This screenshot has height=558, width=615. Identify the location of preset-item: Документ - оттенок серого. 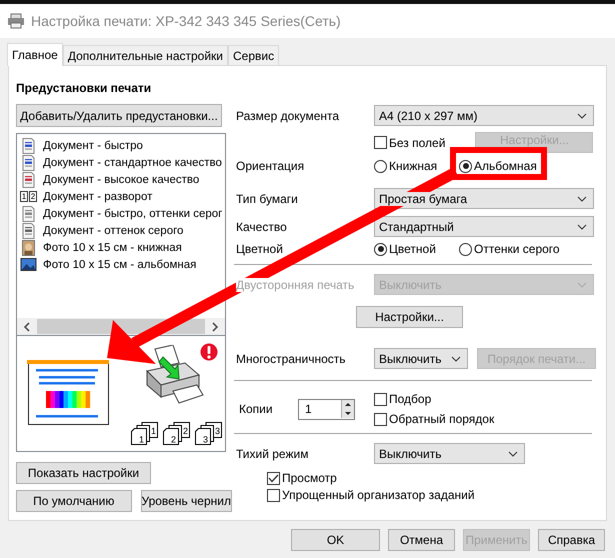
(113, 230).